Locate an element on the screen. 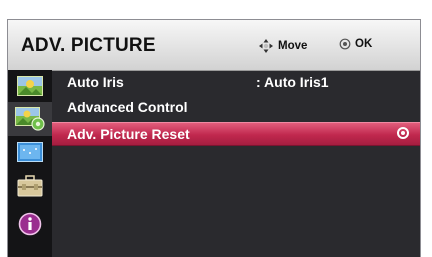 This screenshot has height=257, width=432. page-title: ADV. PICTURE is located at coordinates (88, 45).